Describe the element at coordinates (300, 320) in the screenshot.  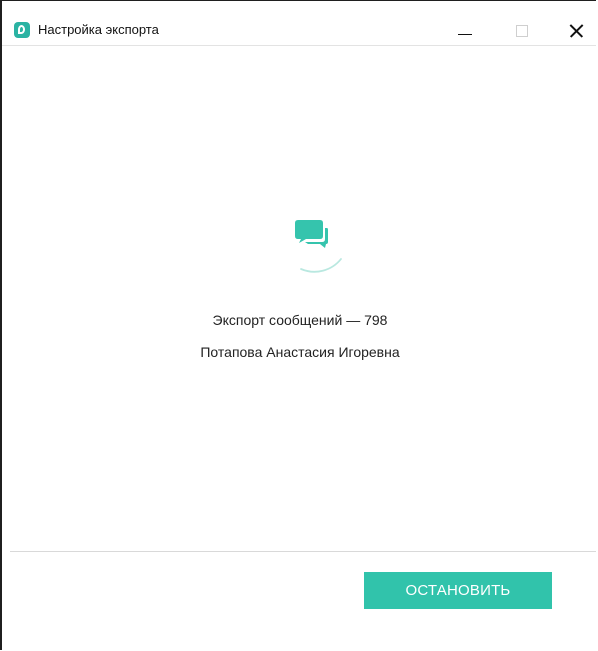
I see `export-status-text: Экспорт сообщений — 798` at that location.